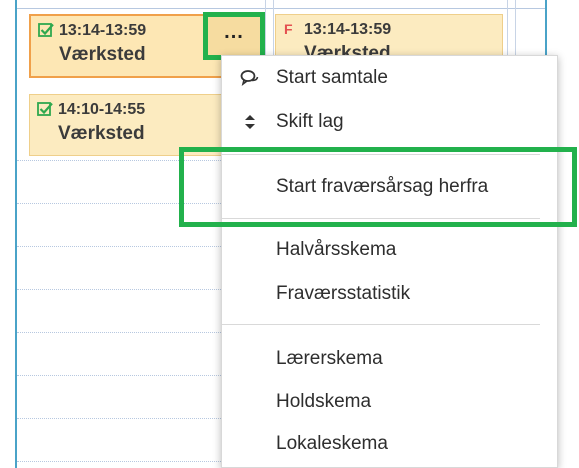 This screenshot has width=579, height=468. What do you see at coordinates (382, 186) in the screenshot?
I see `menu-item-label: Start fraværsårsag herfra` at bounding box center [382, 186].